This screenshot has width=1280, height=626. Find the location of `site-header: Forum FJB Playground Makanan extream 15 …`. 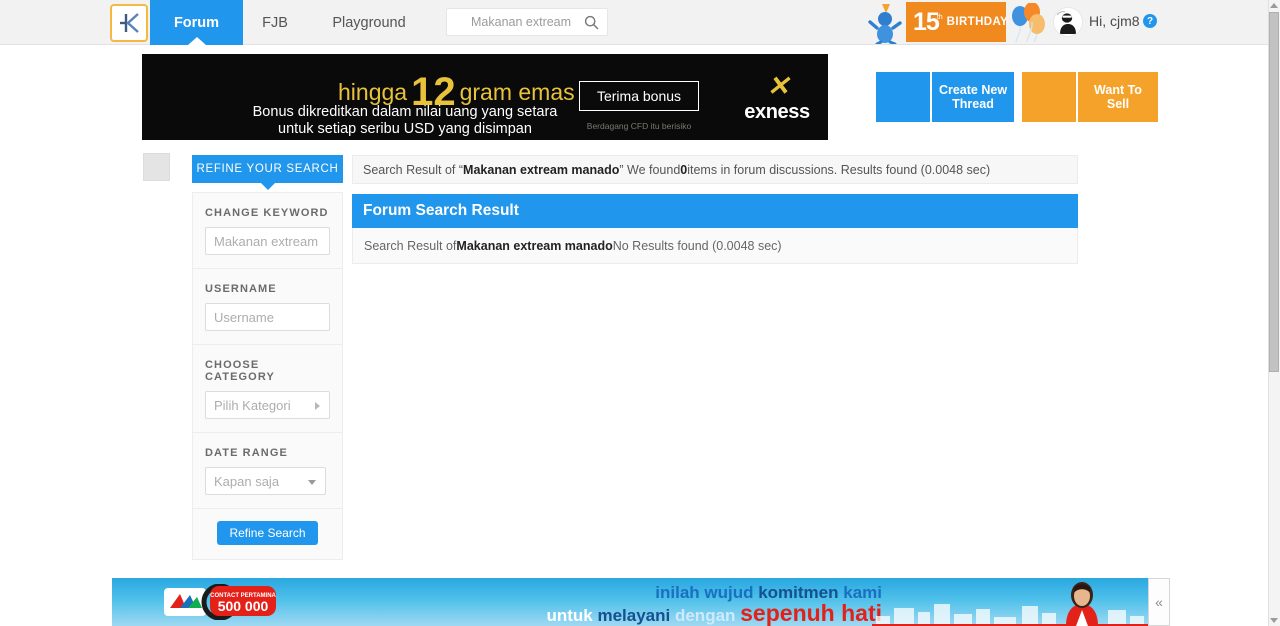

site-header: Forum FJB Playground Makanan extream 15 … is located at coordinates (634, 23).